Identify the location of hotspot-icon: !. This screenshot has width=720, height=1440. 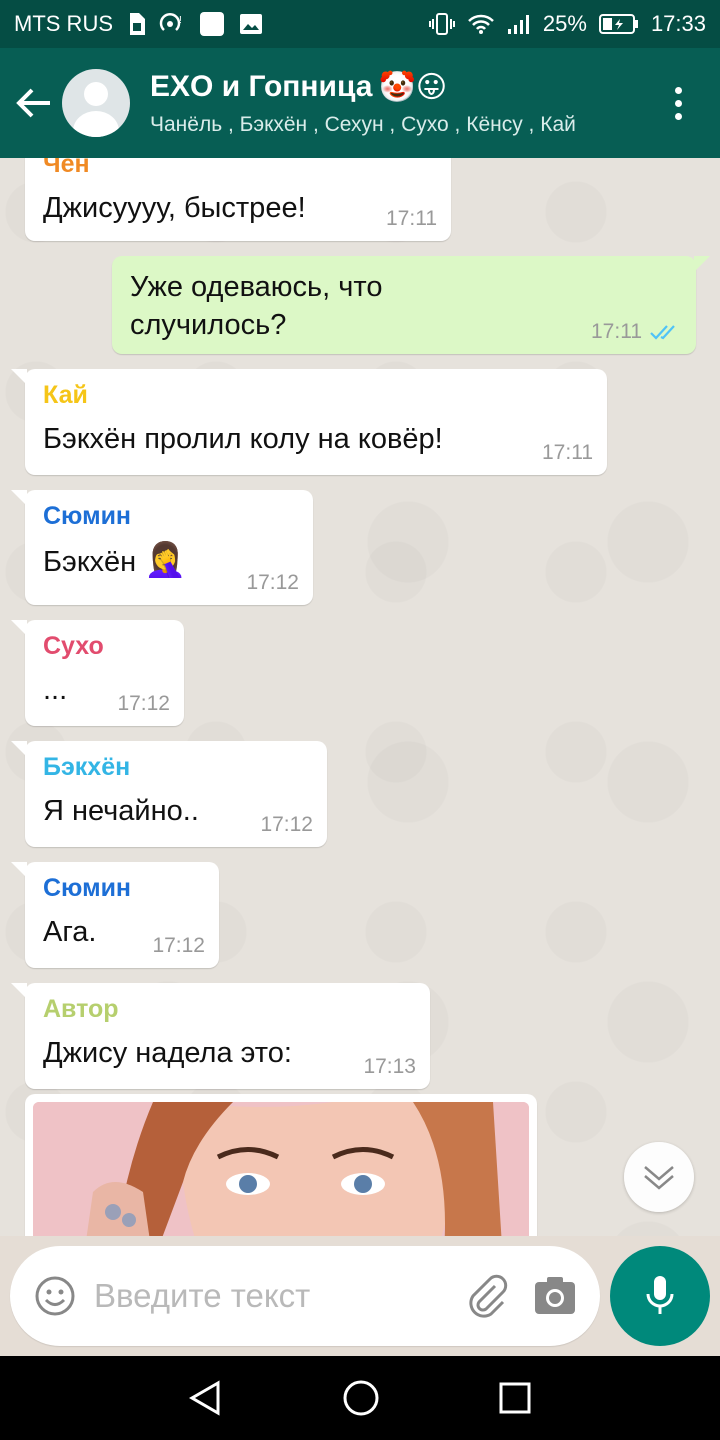
(172, 24).